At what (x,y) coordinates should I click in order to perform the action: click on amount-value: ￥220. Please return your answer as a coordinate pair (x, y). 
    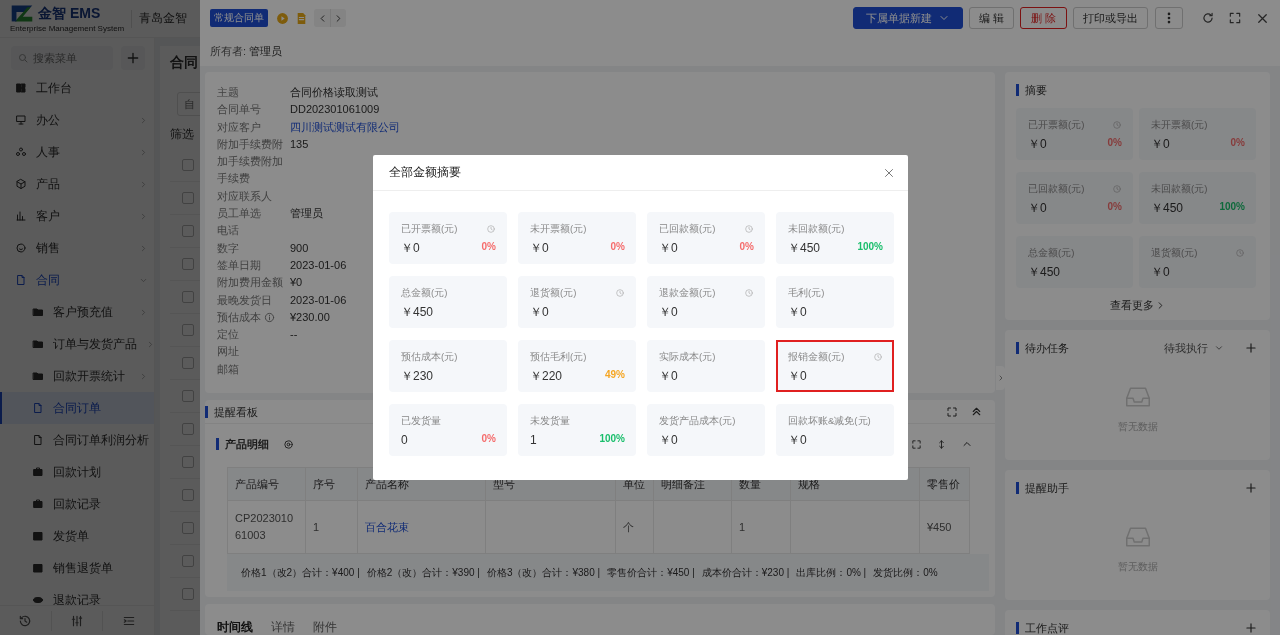
    Looking at the image, I should click on (546, 376).